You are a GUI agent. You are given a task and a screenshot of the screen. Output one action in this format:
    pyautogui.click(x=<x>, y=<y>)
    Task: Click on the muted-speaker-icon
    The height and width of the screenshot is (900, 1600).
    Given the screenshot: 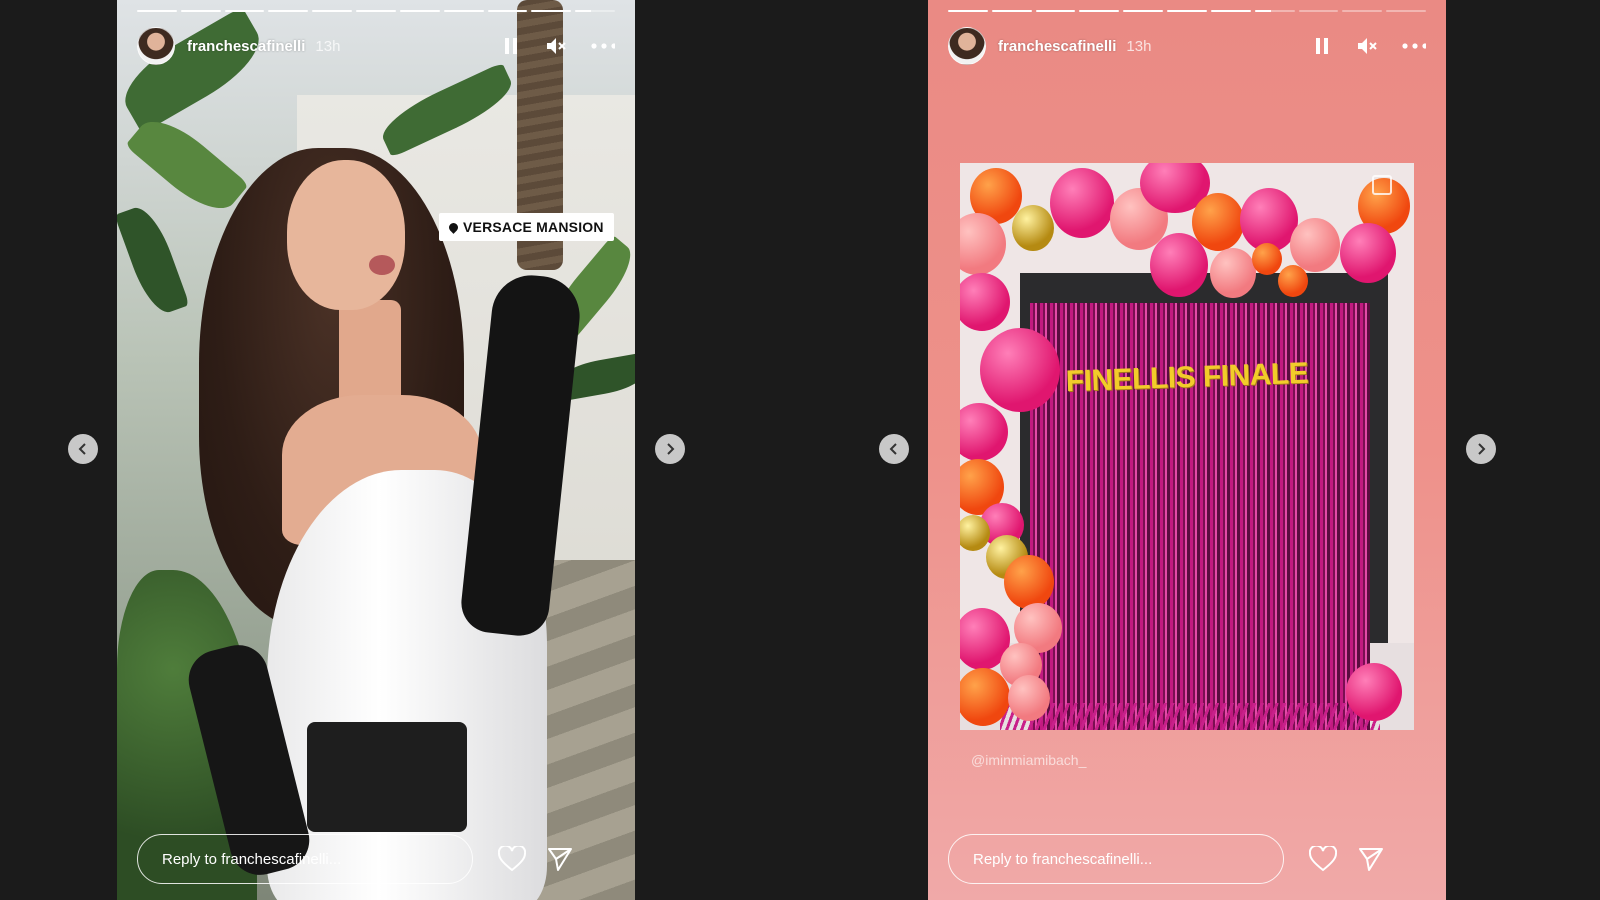 What is the action you would take?
    pyautogui.click(x=556, y=46)
    